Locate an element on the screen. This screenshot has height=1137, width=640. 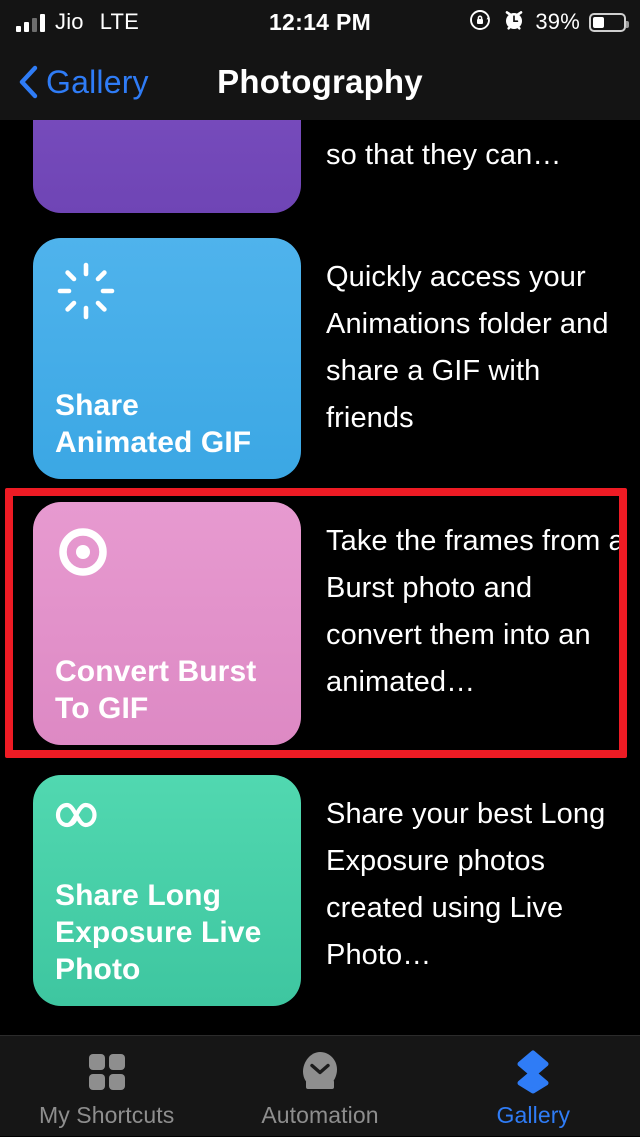
tab-label: Automation is located at coordinates (320, 1115).